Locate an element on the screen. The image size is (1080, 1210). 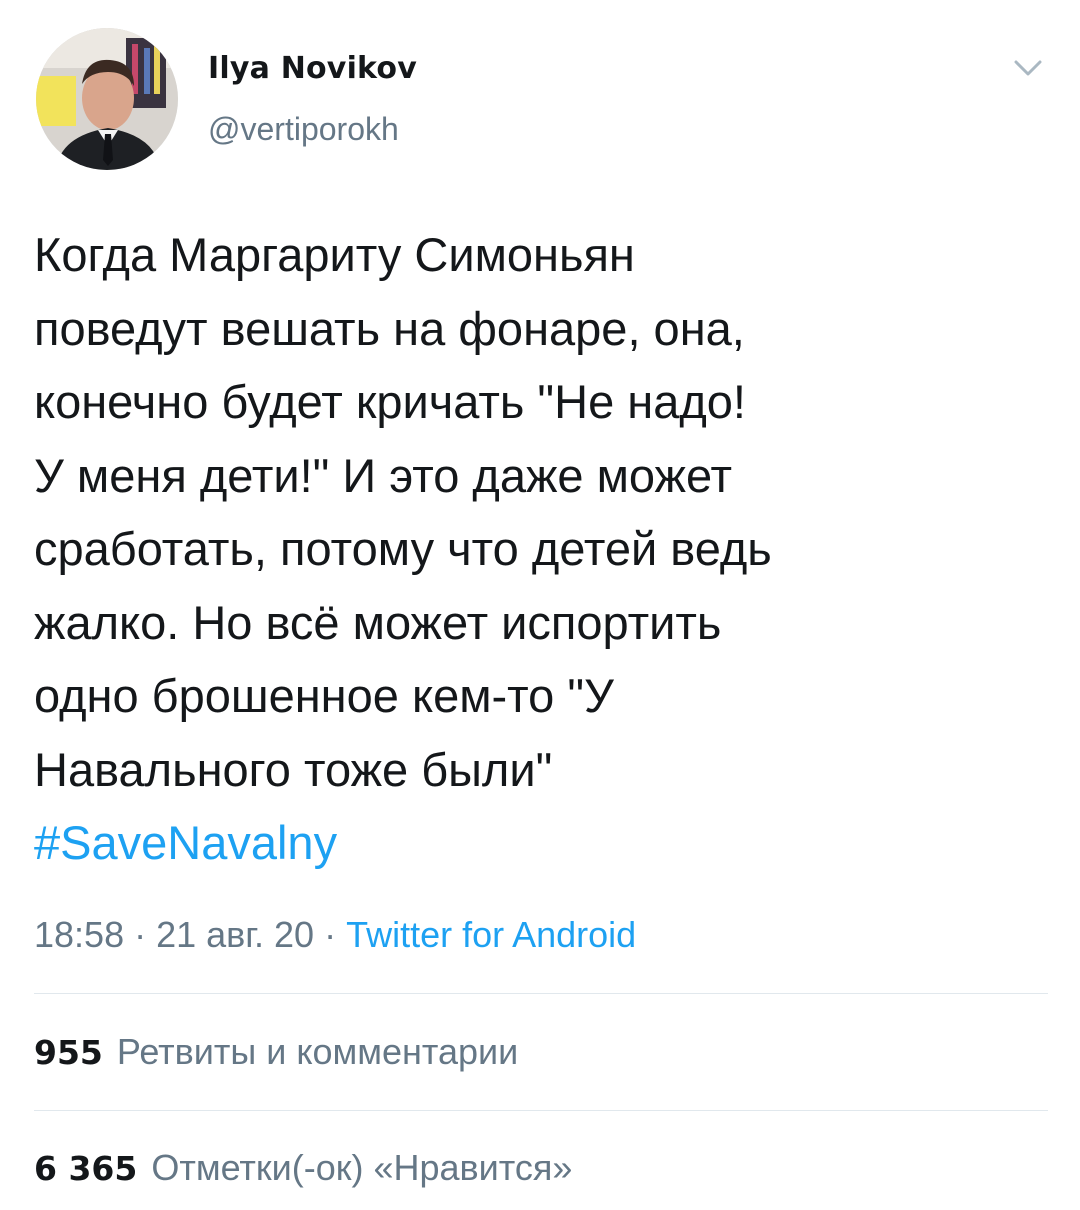
tweet-meta: 18:58 · 21 авг. 20 · Twitter for Android is located at coordinates (335, 935).